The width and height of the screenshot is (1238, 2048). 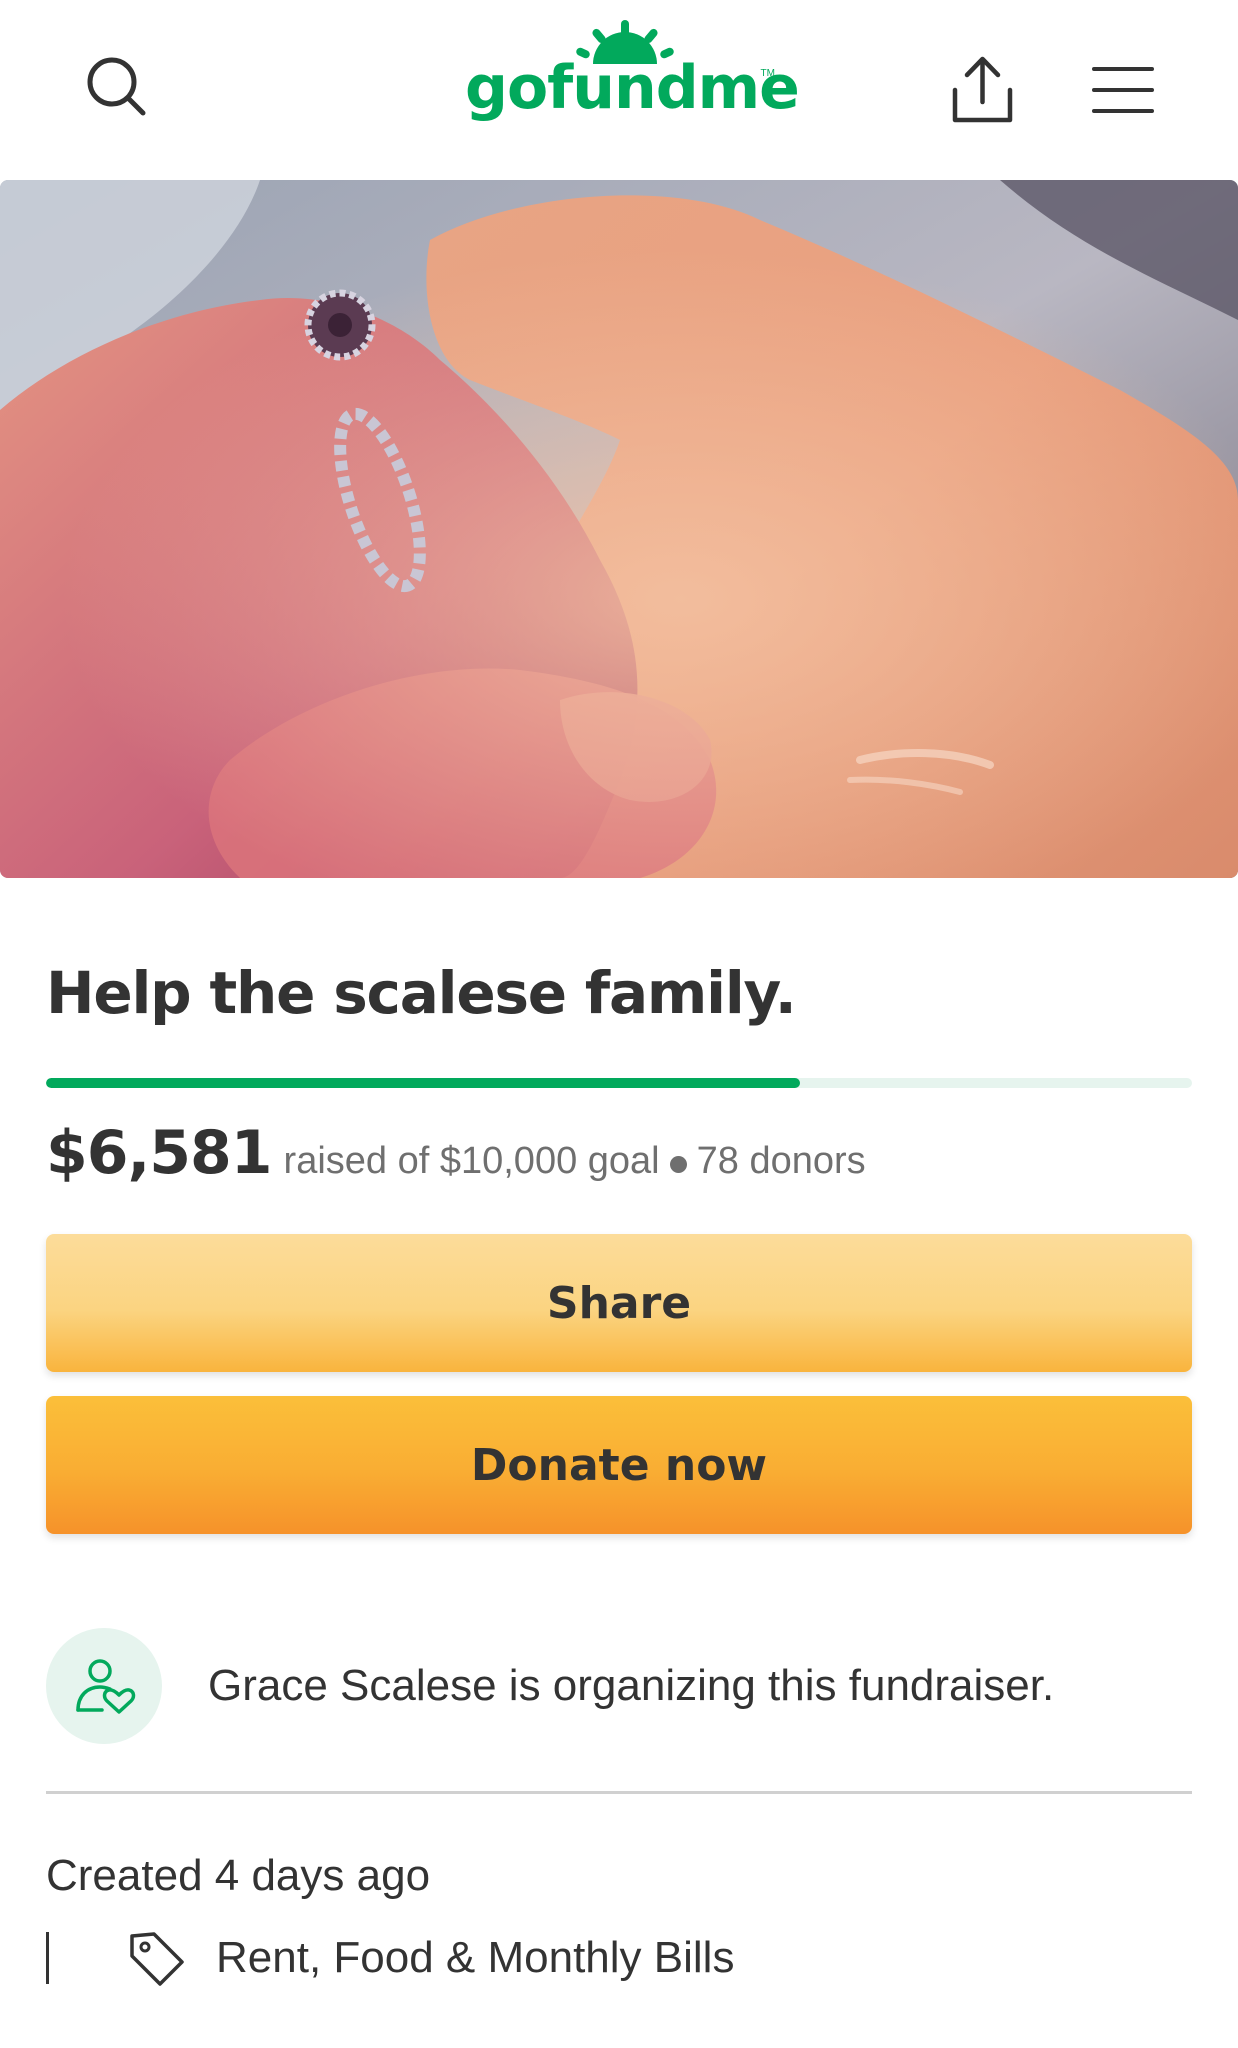 What do you see at coordinates (471, 1161) in the screenshot?
I see `goal-text: raised of $10,000 goal` at bounding box center [471, 1161].